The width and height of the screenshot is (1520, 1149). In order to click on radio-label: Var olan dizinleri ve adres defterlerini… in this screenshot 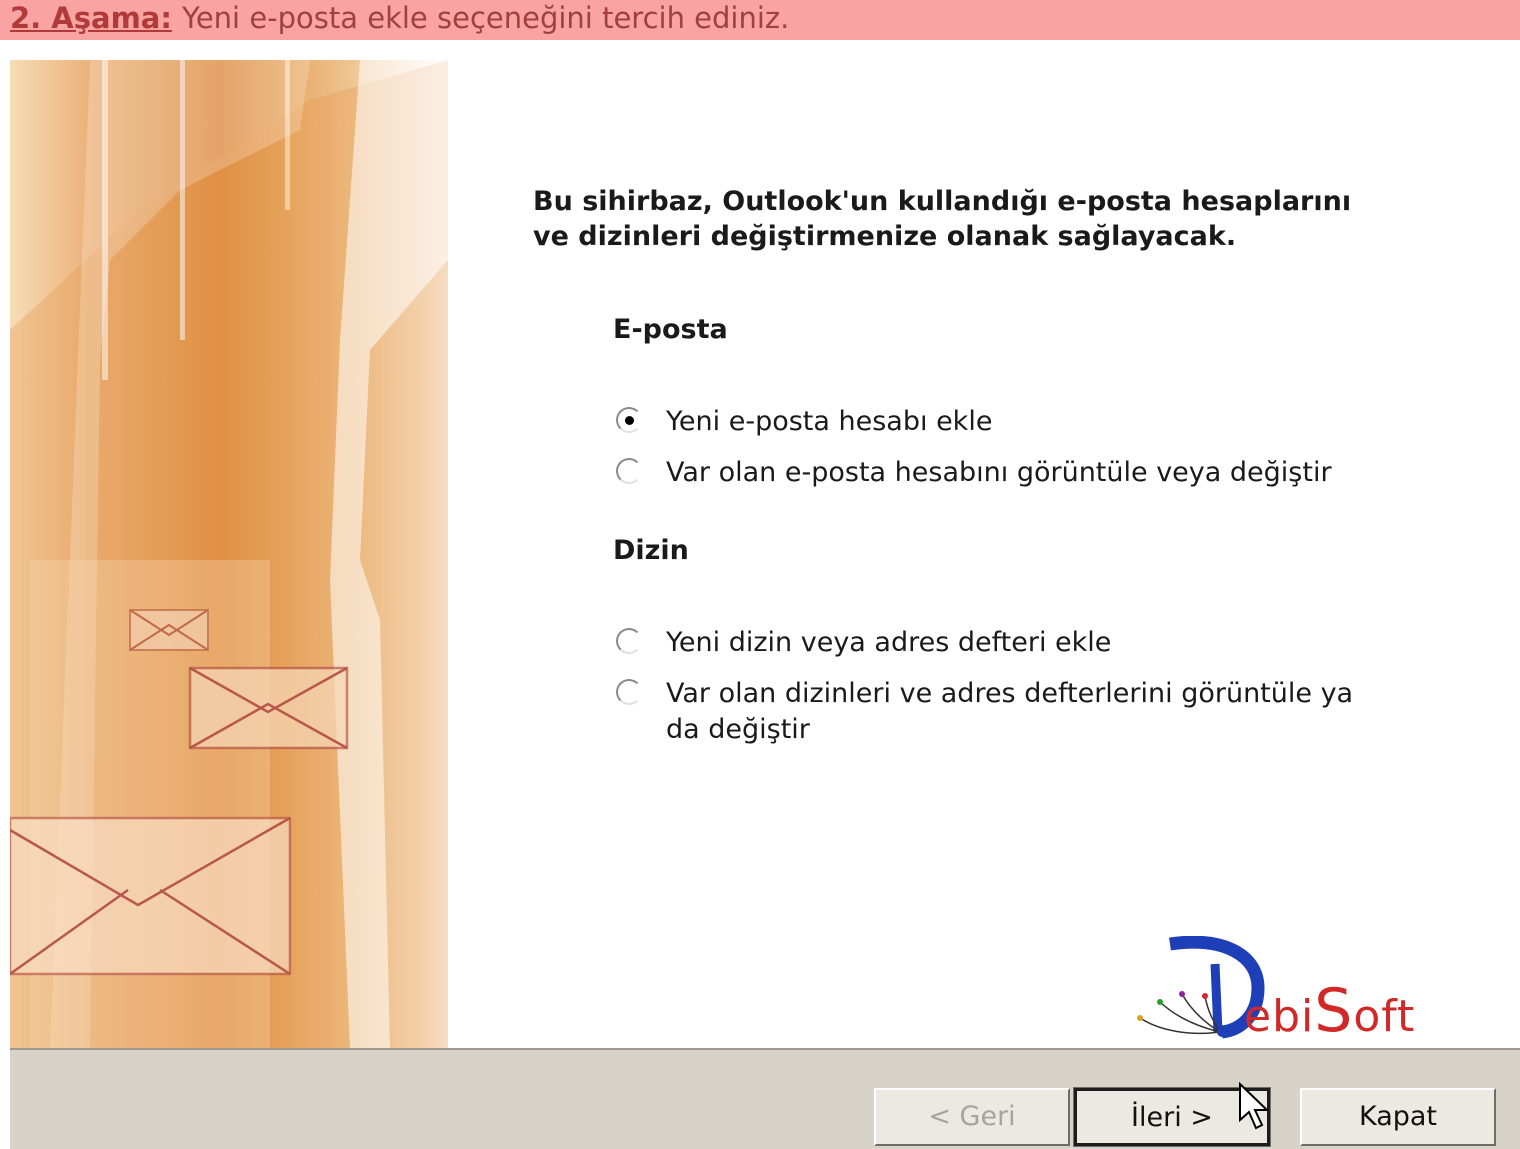, I will do `click(1016, 712)`.